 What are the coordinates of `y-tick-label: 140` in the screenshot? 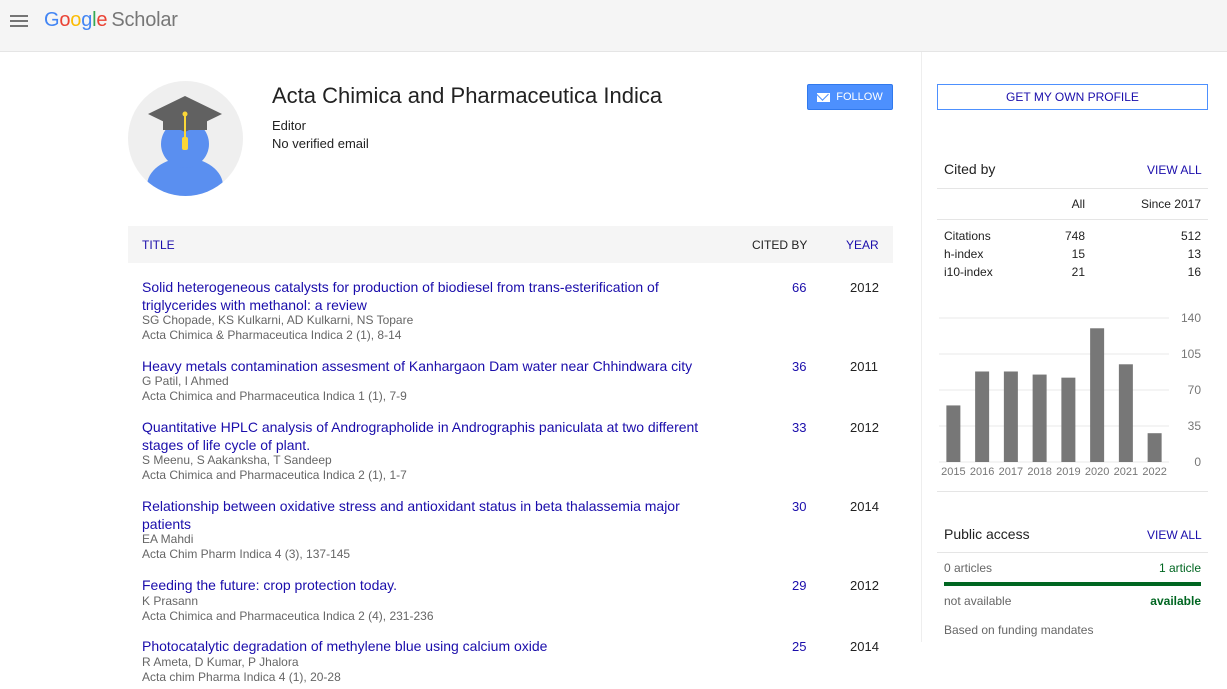 It's located at (1191, 318).